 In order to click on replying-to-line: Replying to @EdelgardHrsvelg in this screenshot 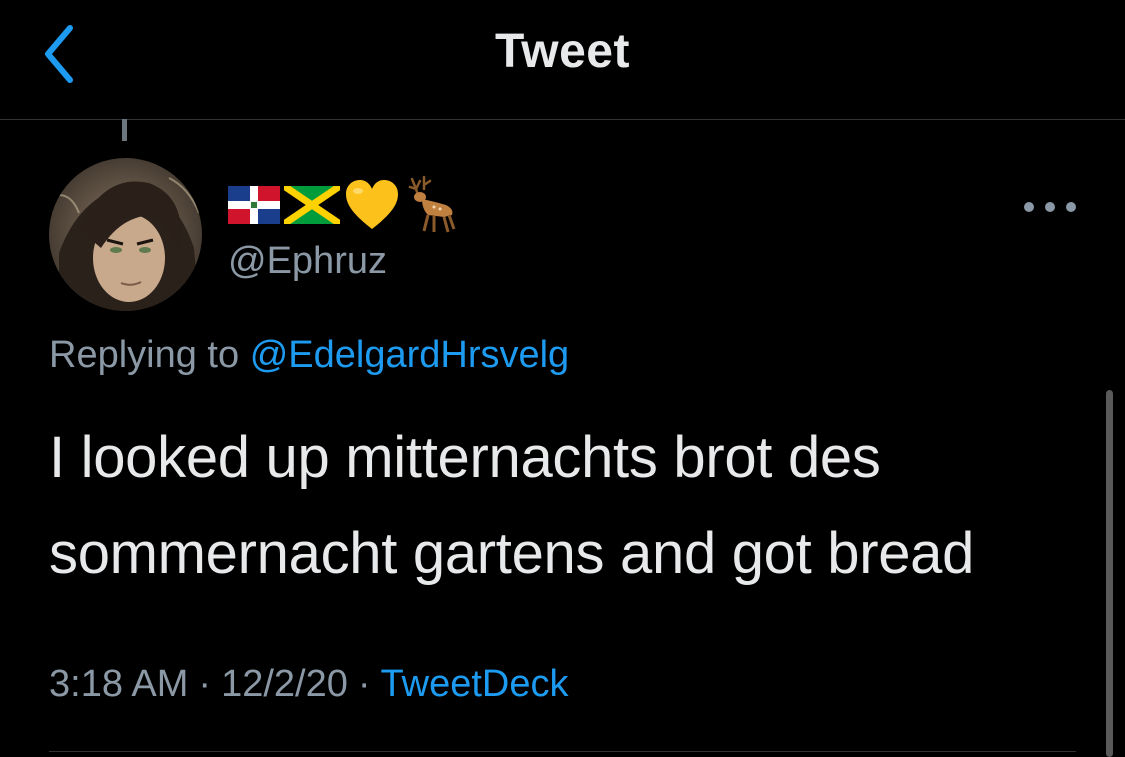, I will do `click(309, 355)`.